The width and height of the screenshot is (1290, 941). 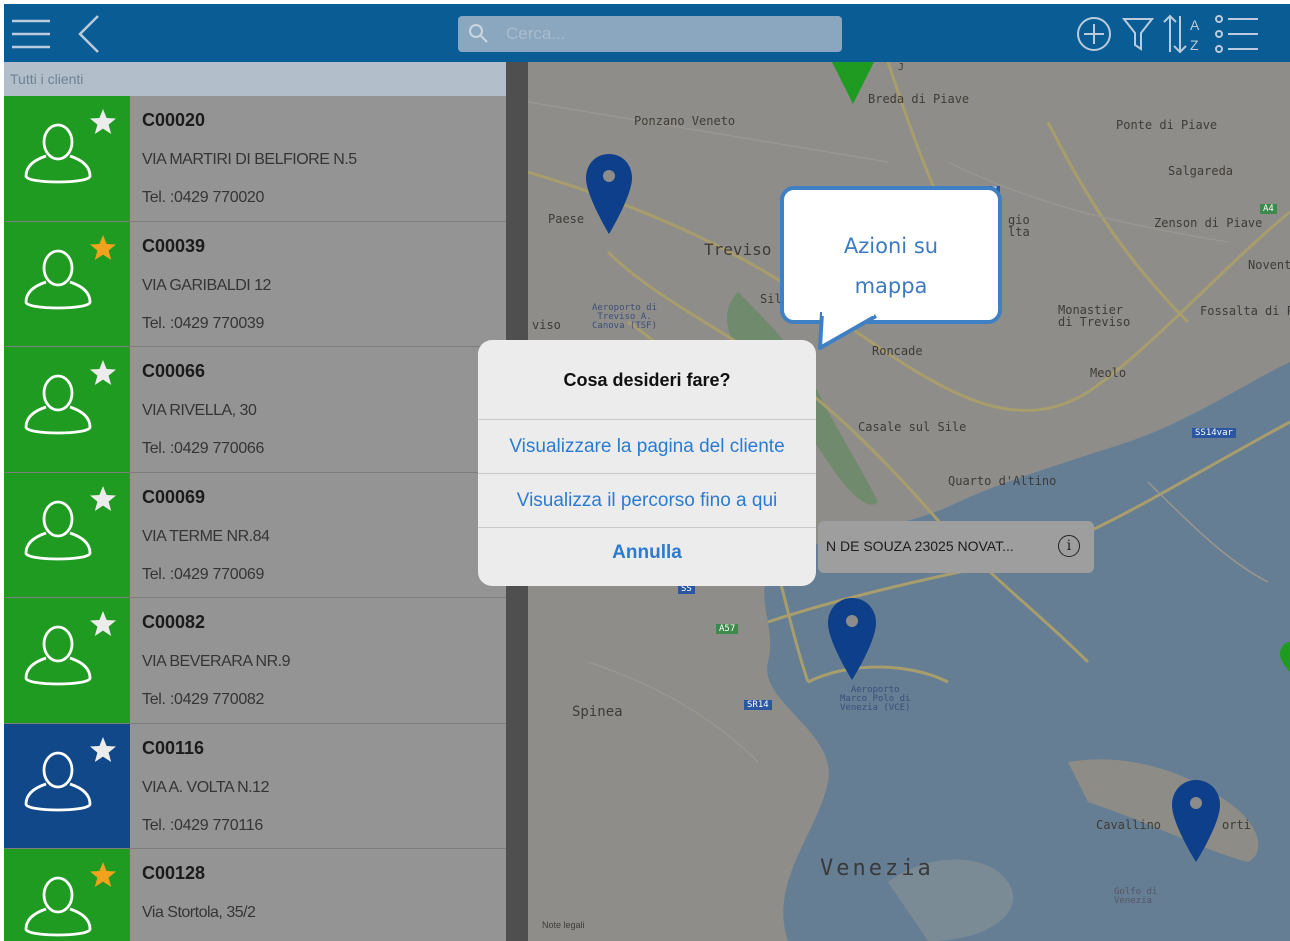 I want to click on search-icon, so click(x=479, y=36).